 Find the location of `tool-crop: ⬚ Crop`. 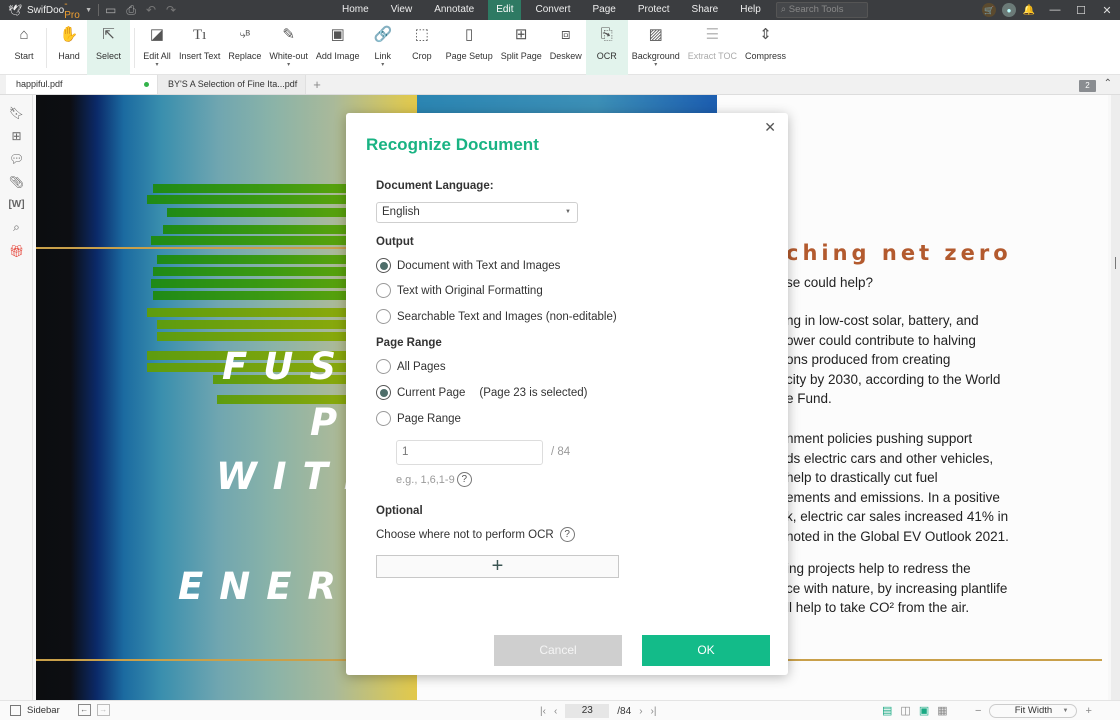

tool-crop: ⬚ Crop is located at coordinates (422, 47).